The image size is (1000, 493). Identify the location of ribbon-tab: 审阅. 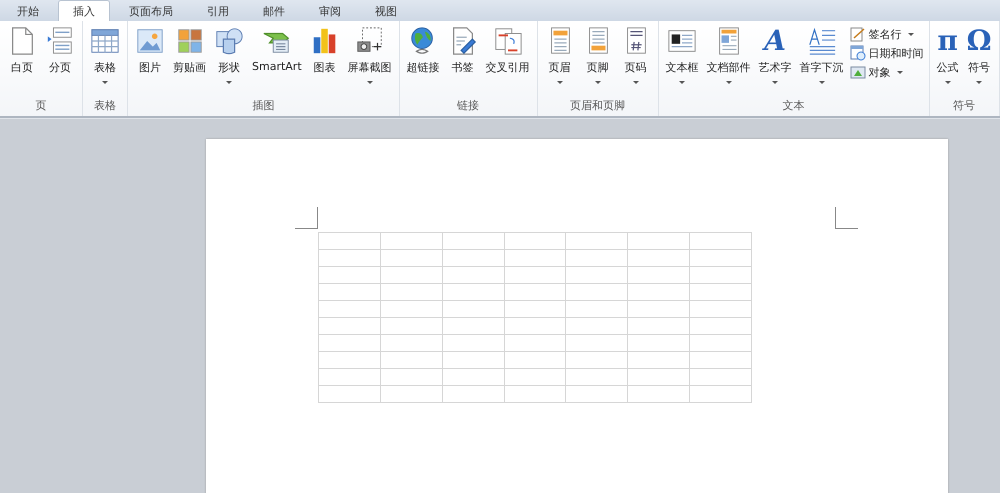
(330, 11).